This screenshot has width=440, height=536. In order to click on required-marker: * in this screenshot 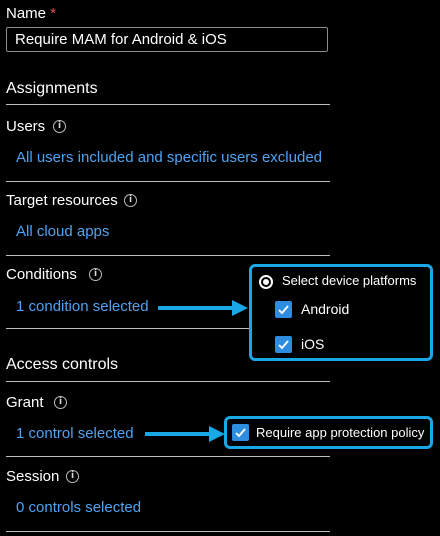, I will do `click(53, 13)`.